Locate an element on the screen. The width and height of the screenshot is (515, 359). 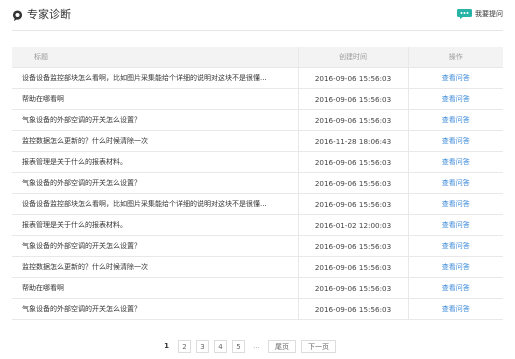
page-button-3: 3 is located at coordinates (202, 346).